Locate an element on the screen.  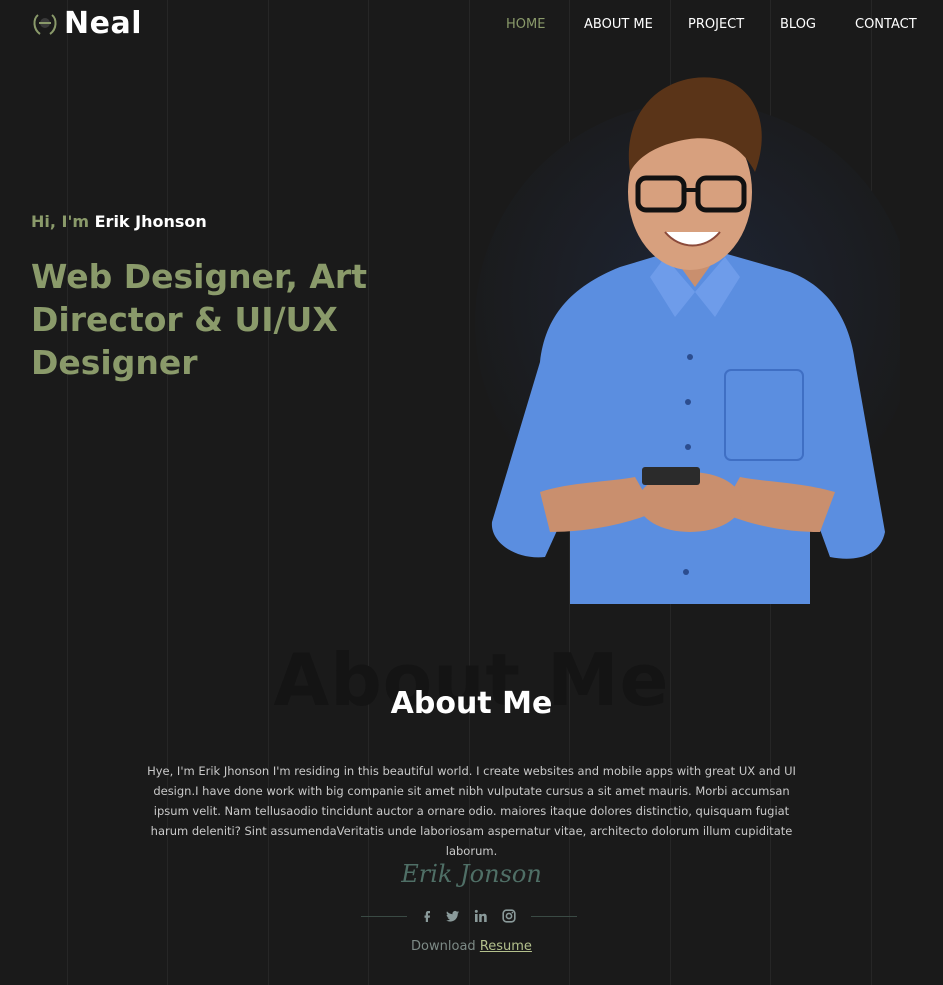
greeting-prefix: Hi, I'm is located at coordinates (60, 221).